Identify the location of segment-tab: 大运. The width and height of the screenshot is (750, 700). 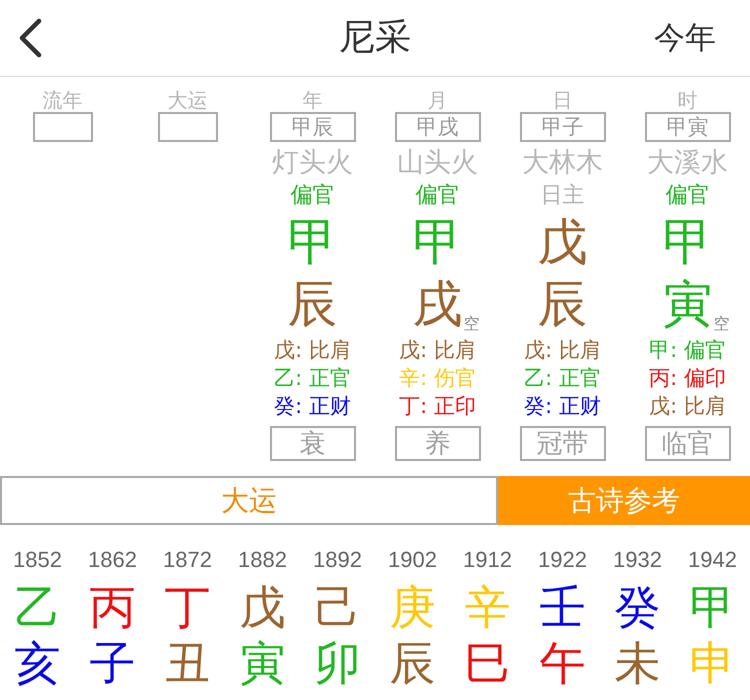
(249, 500).